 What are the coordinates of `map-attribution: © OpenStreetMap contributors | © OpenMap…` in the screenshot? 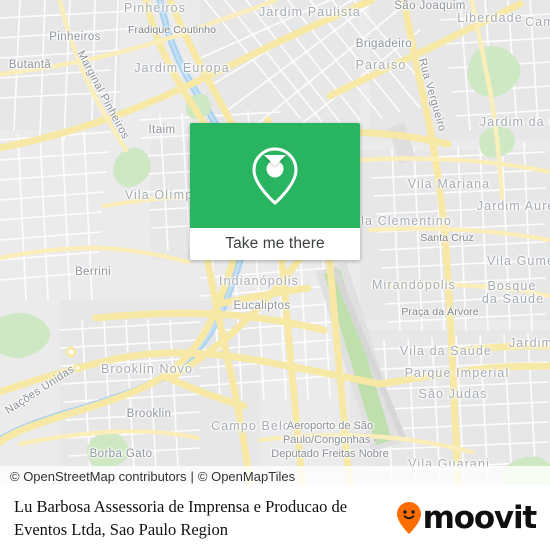 It's located at (275, 476).